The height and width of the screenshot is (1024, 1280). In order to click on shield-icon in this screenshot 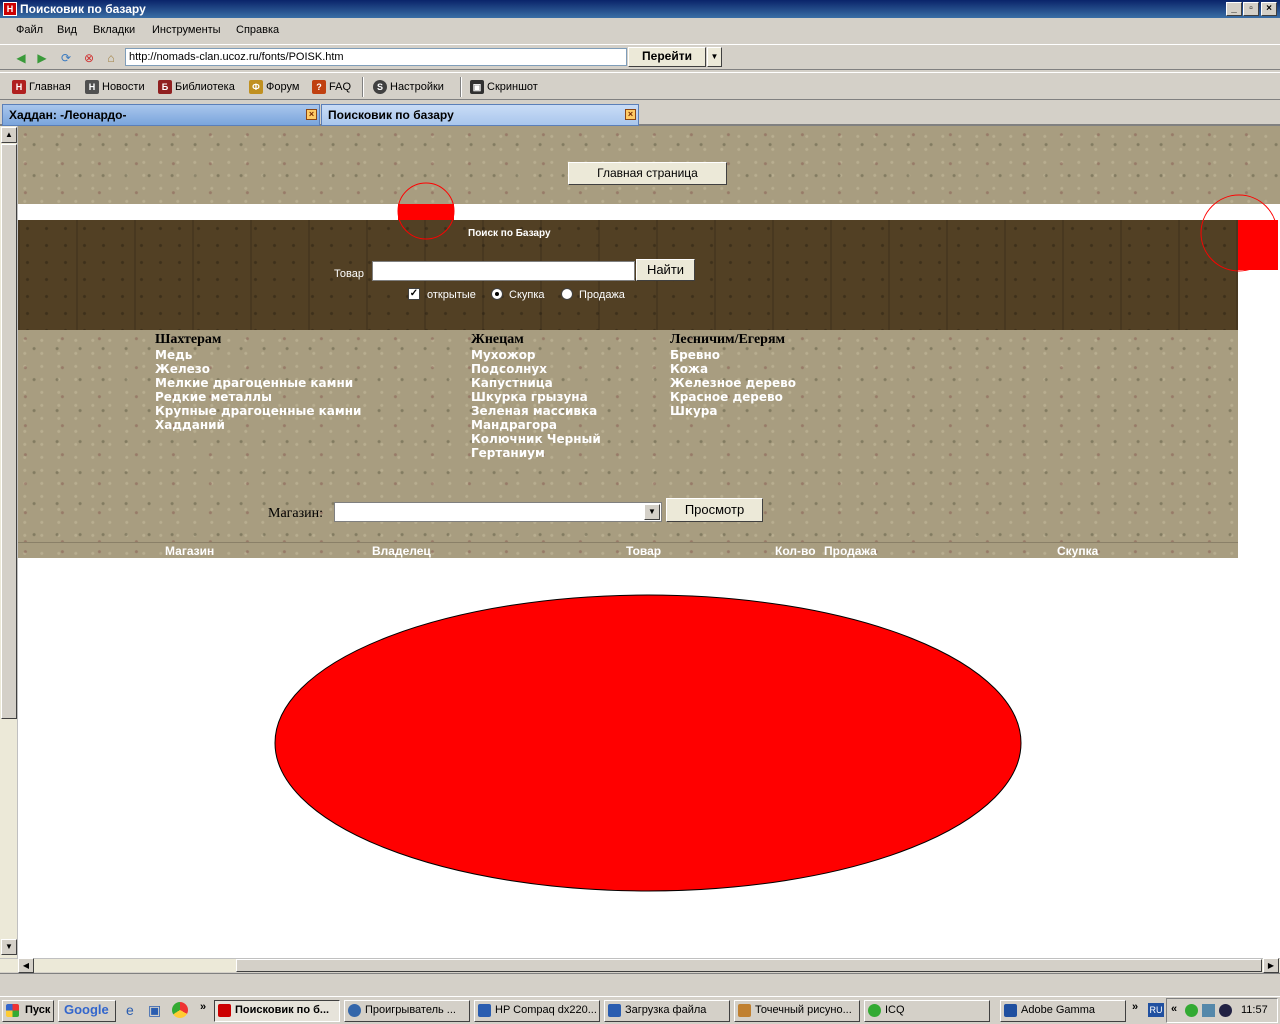, I will do `click(224, 1010)`.